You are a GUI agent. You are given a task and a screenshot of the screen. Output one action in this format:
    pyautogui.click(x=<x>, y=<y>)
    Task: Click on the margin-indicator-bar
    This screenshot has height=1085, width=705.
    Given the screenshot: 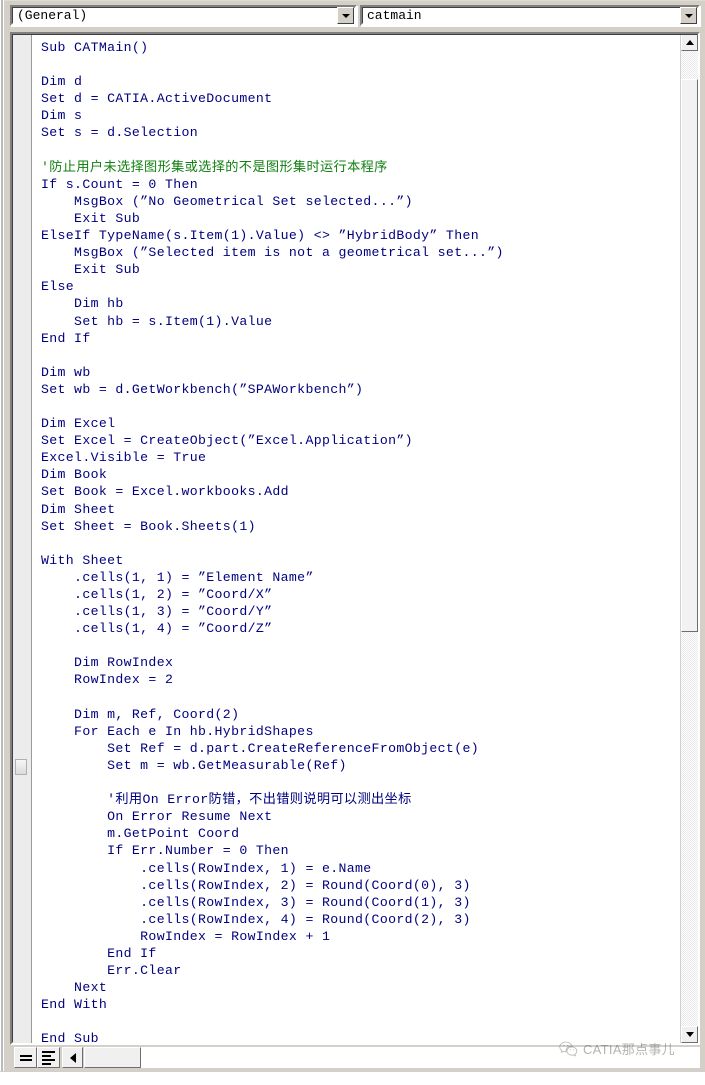 What is the action you would take?
    pyautogui.click(x=22, y=538)
    